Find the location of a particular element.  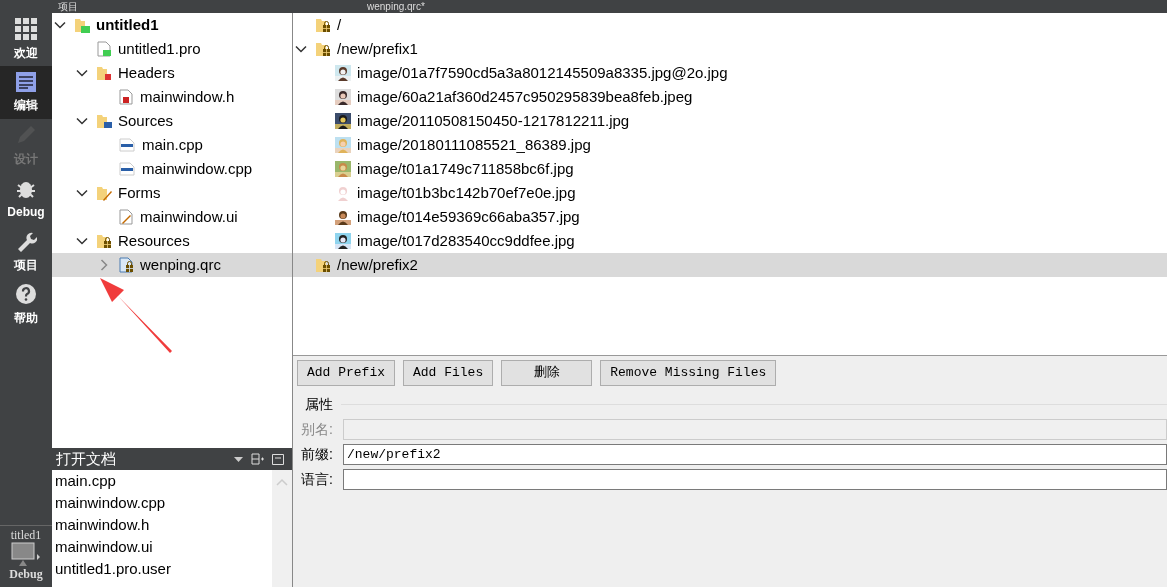

grid-icon is located at coordinates (26, 28).